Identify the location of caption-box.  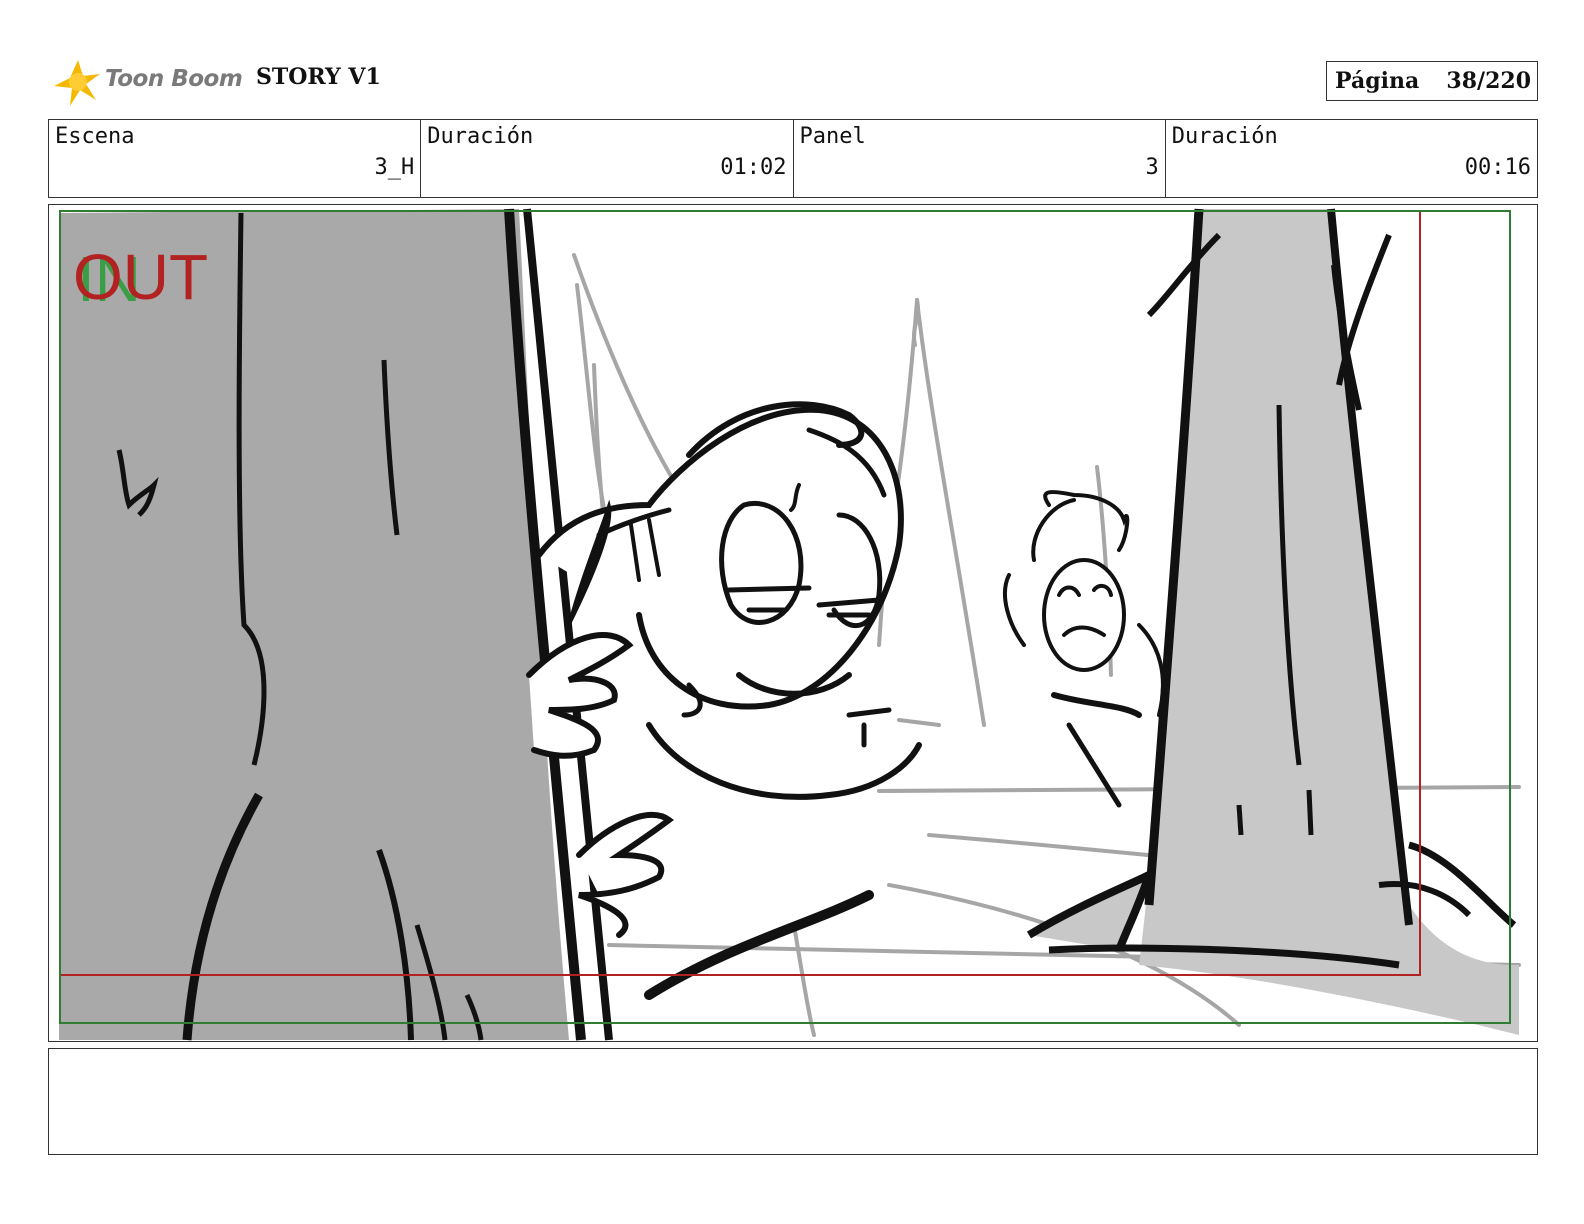
(793, 1101).